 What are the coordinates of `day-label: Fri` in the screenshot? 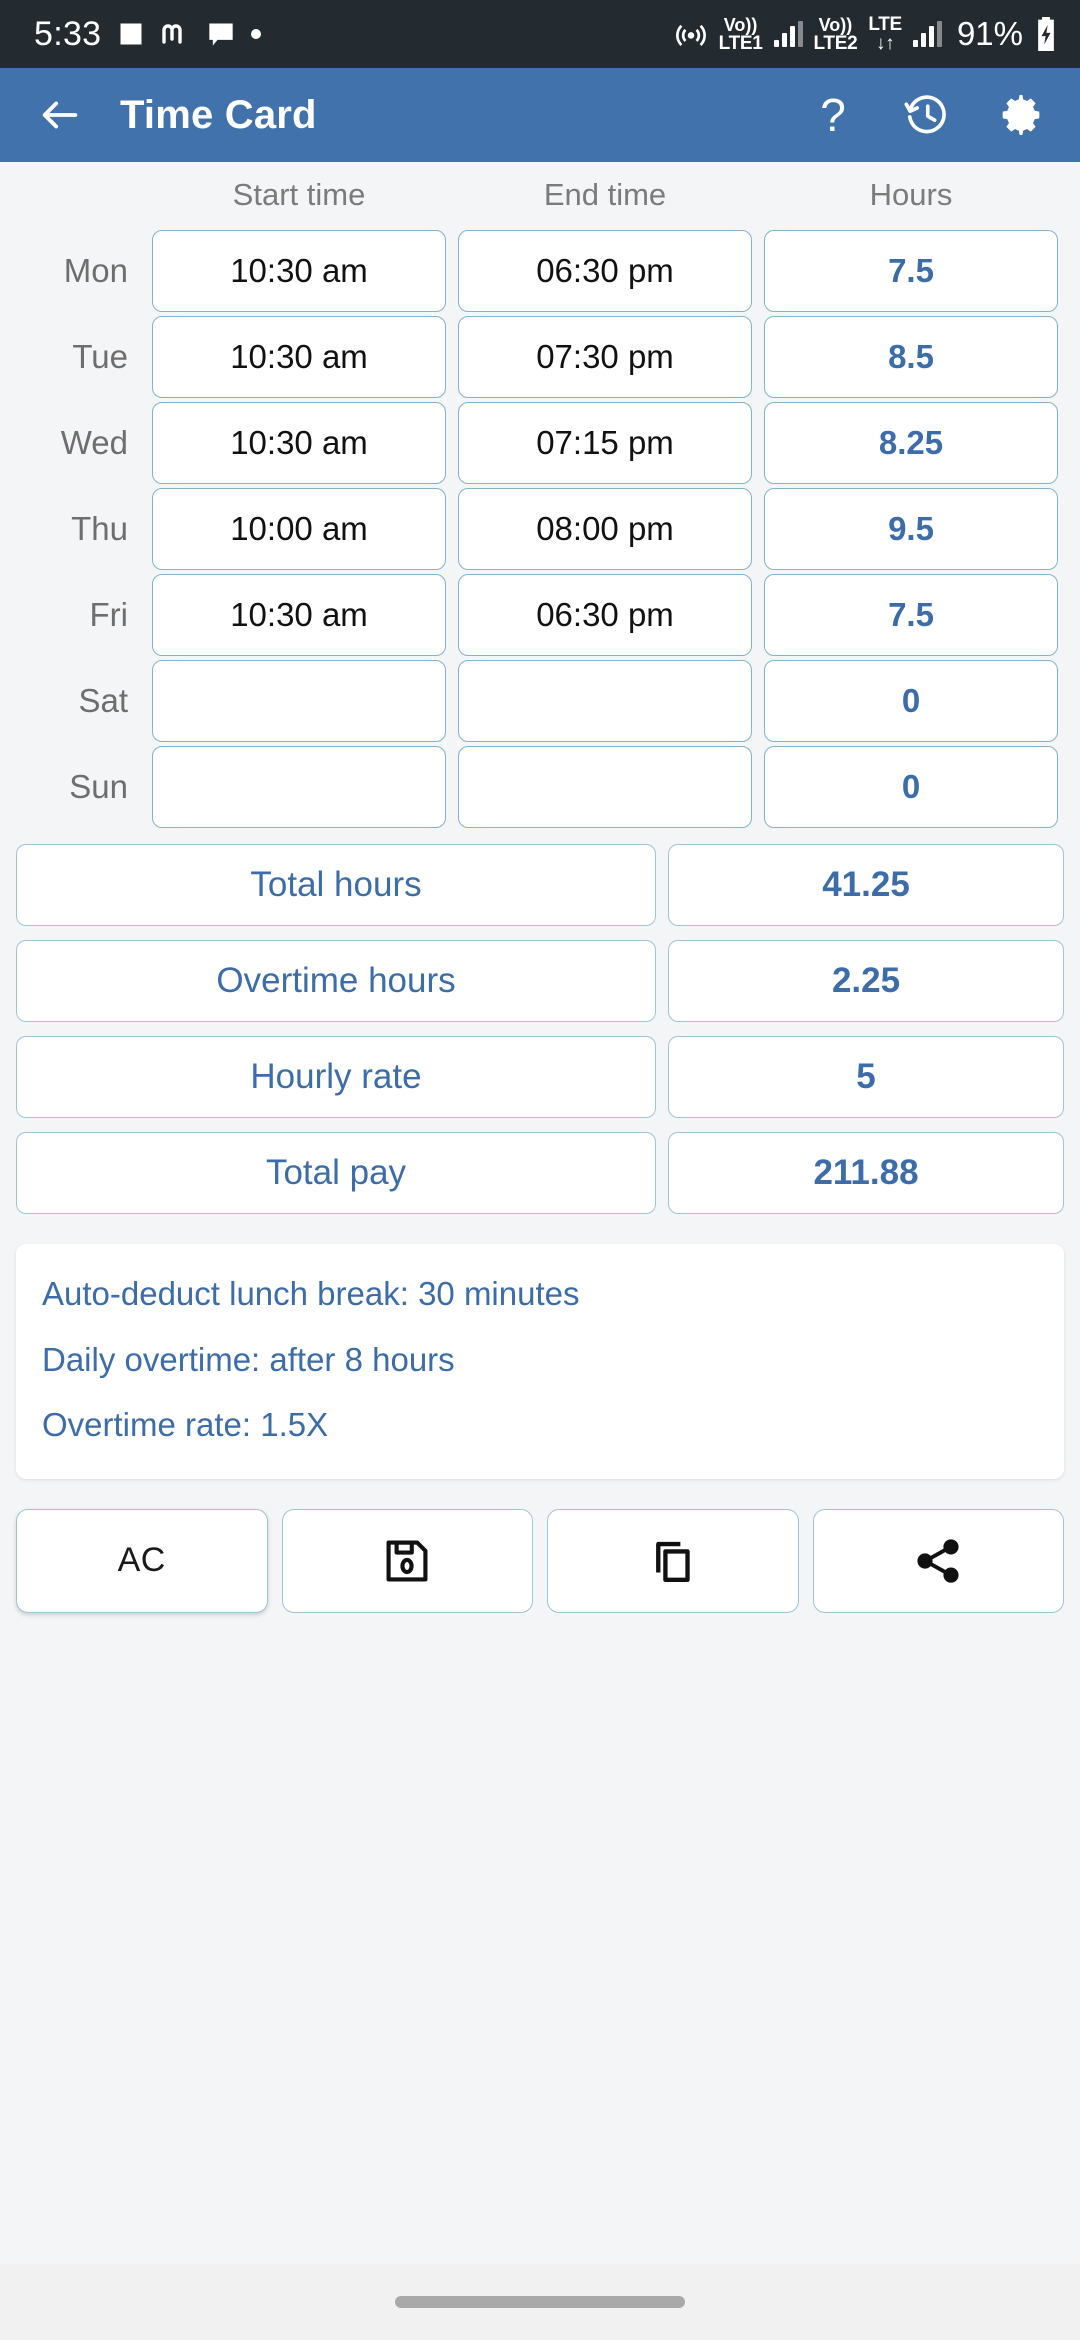 It's located at (108, 614).